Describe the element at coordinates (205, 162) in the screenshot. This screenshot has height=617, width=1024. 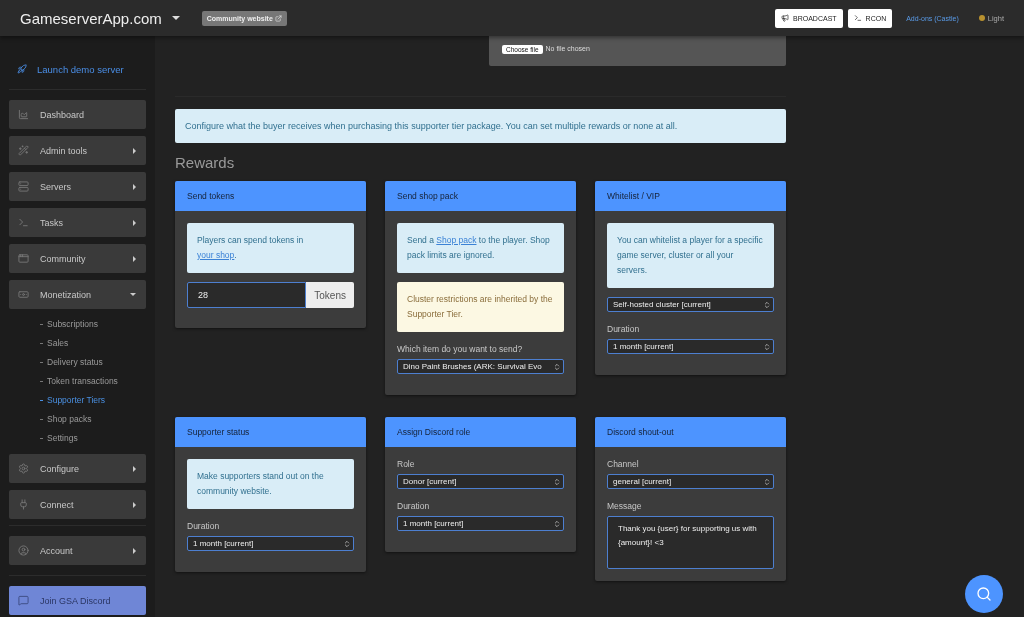
I see `section-title: Rewards` at that location.